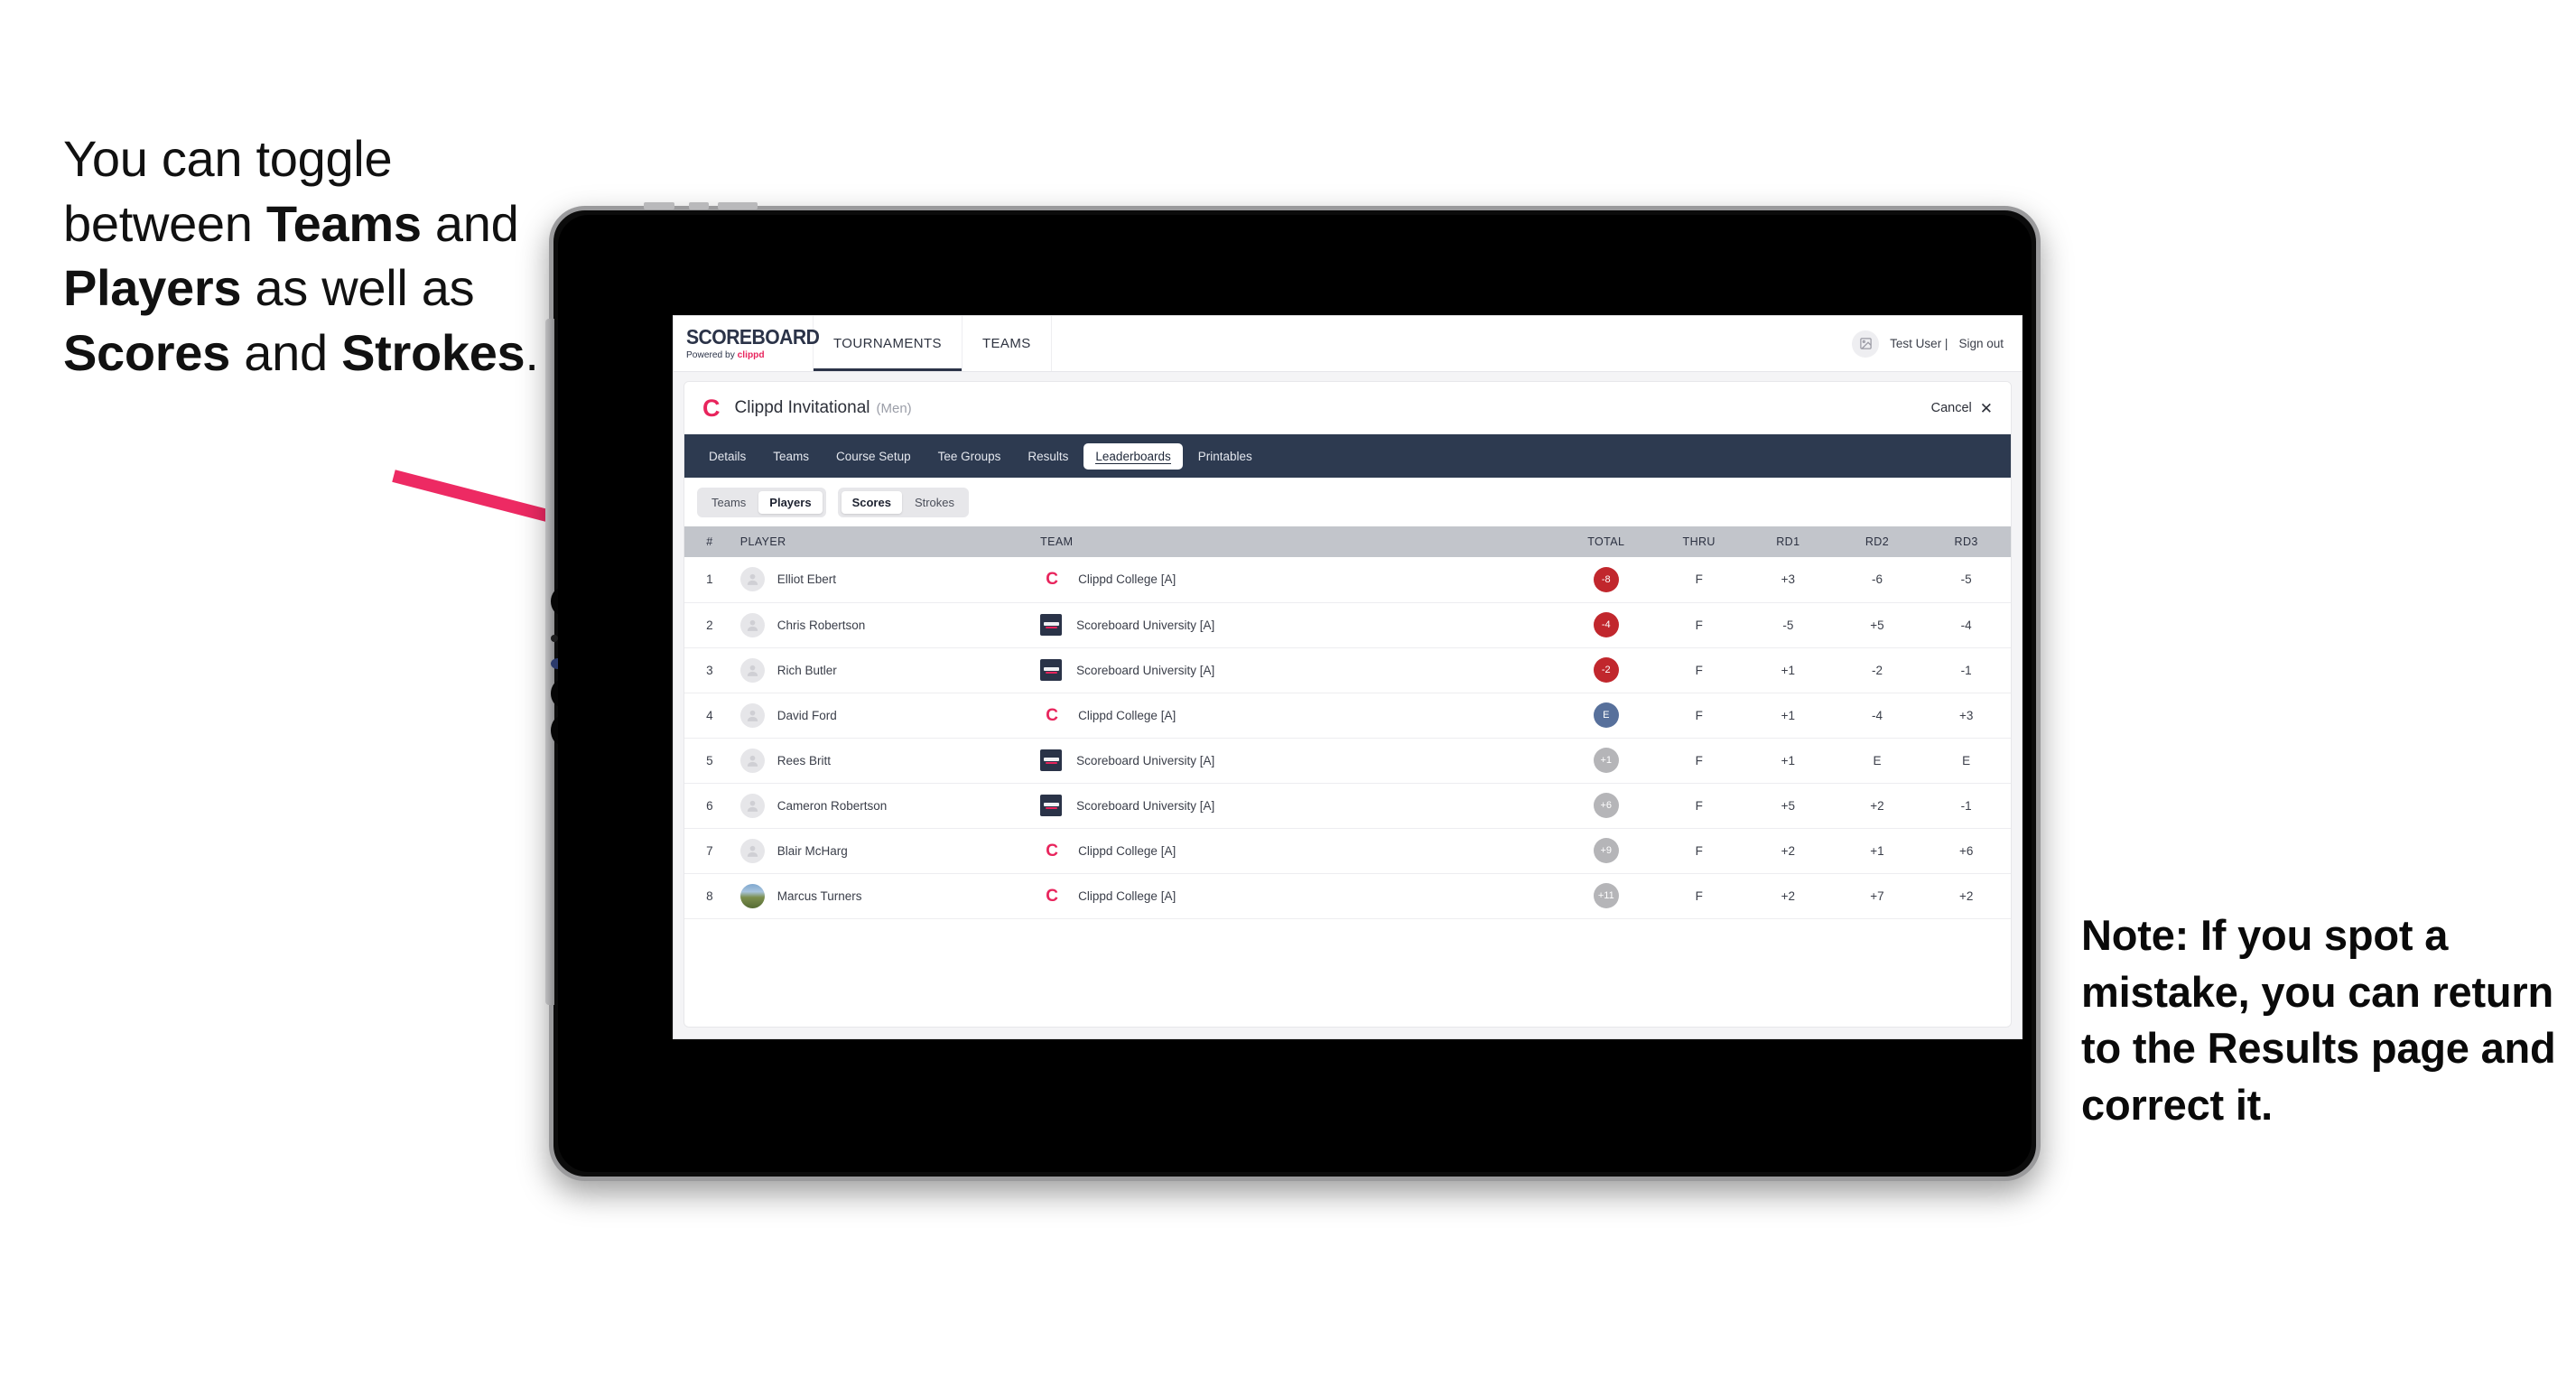  Describe the element at coordinates (1877, 716) in the screenshot. I see `cell-rd2: -4` at that location.